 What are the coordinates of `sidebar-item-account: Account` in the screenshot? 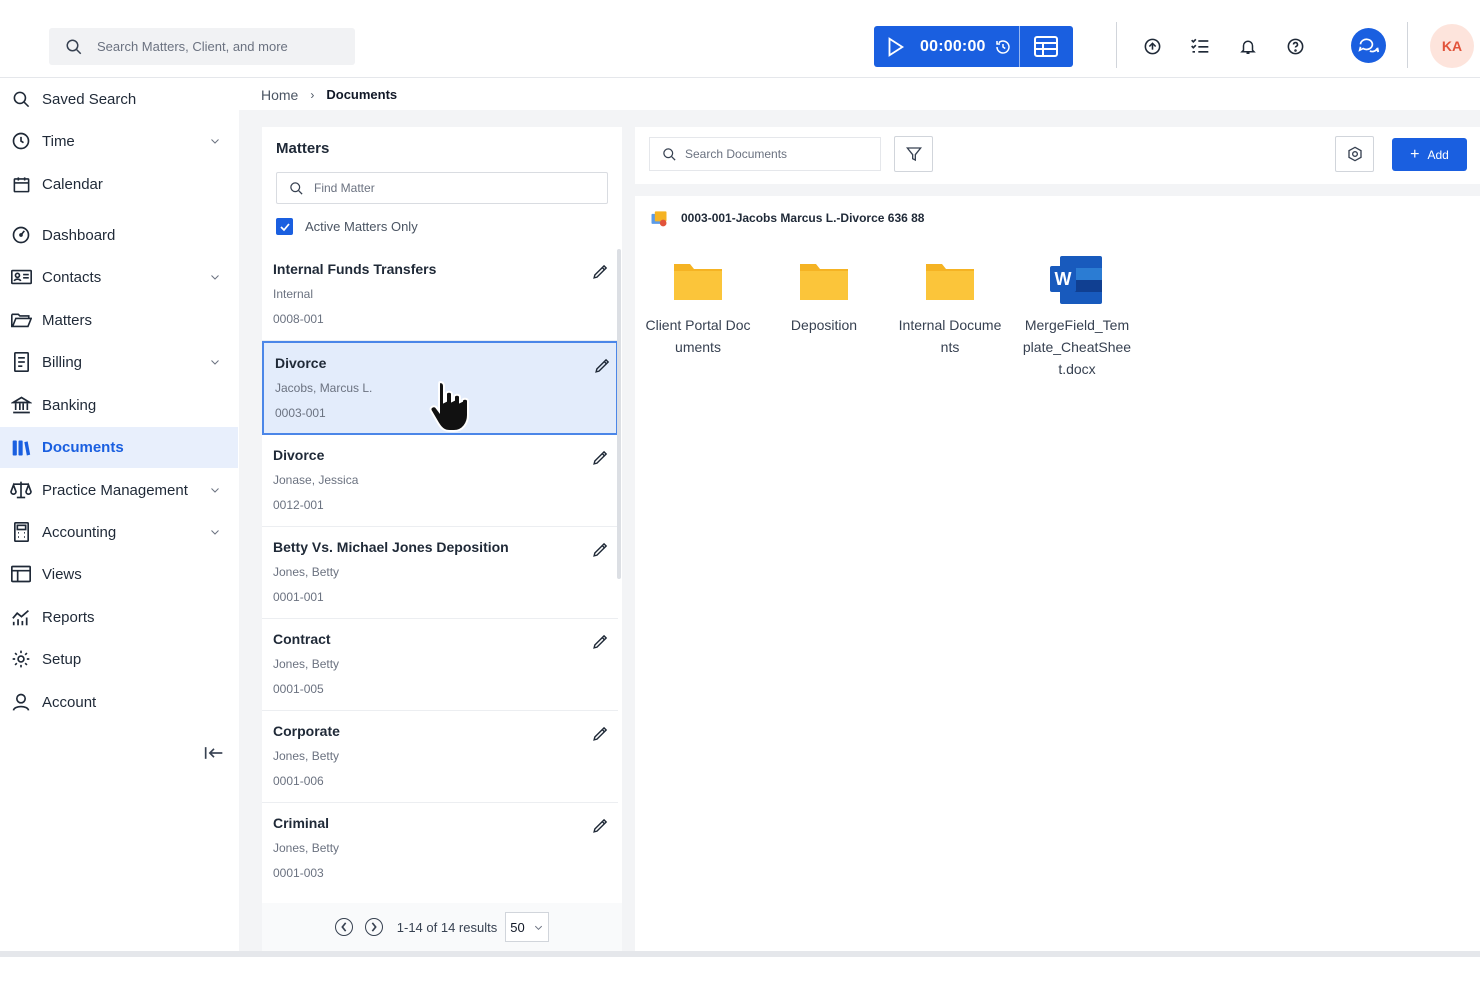 It's located at (119, 702).